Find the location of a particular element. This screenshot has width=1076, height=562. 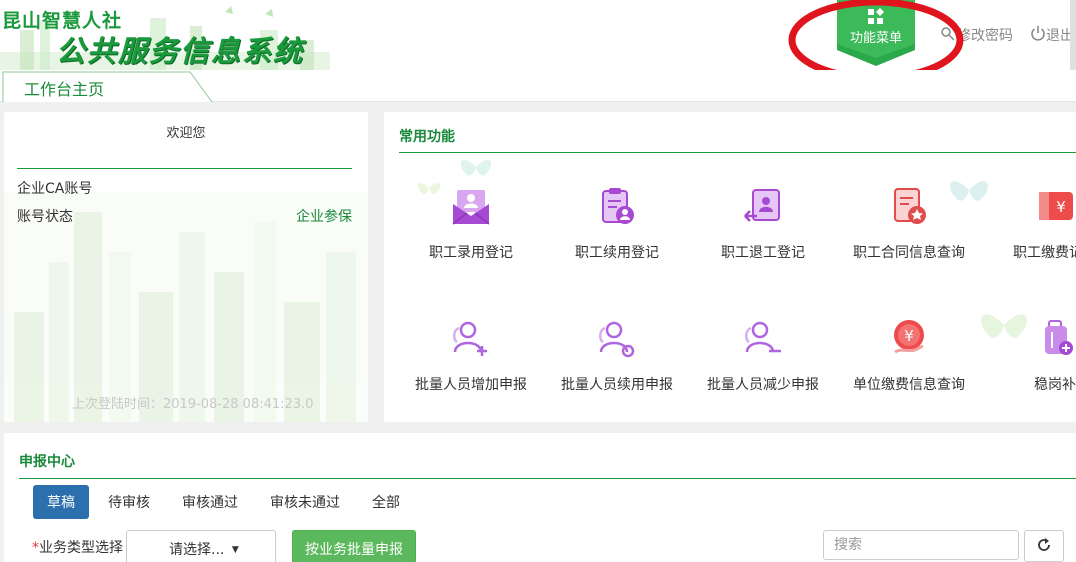

func-label: 批量人员续用申报 is located at coordinates (617, 385).